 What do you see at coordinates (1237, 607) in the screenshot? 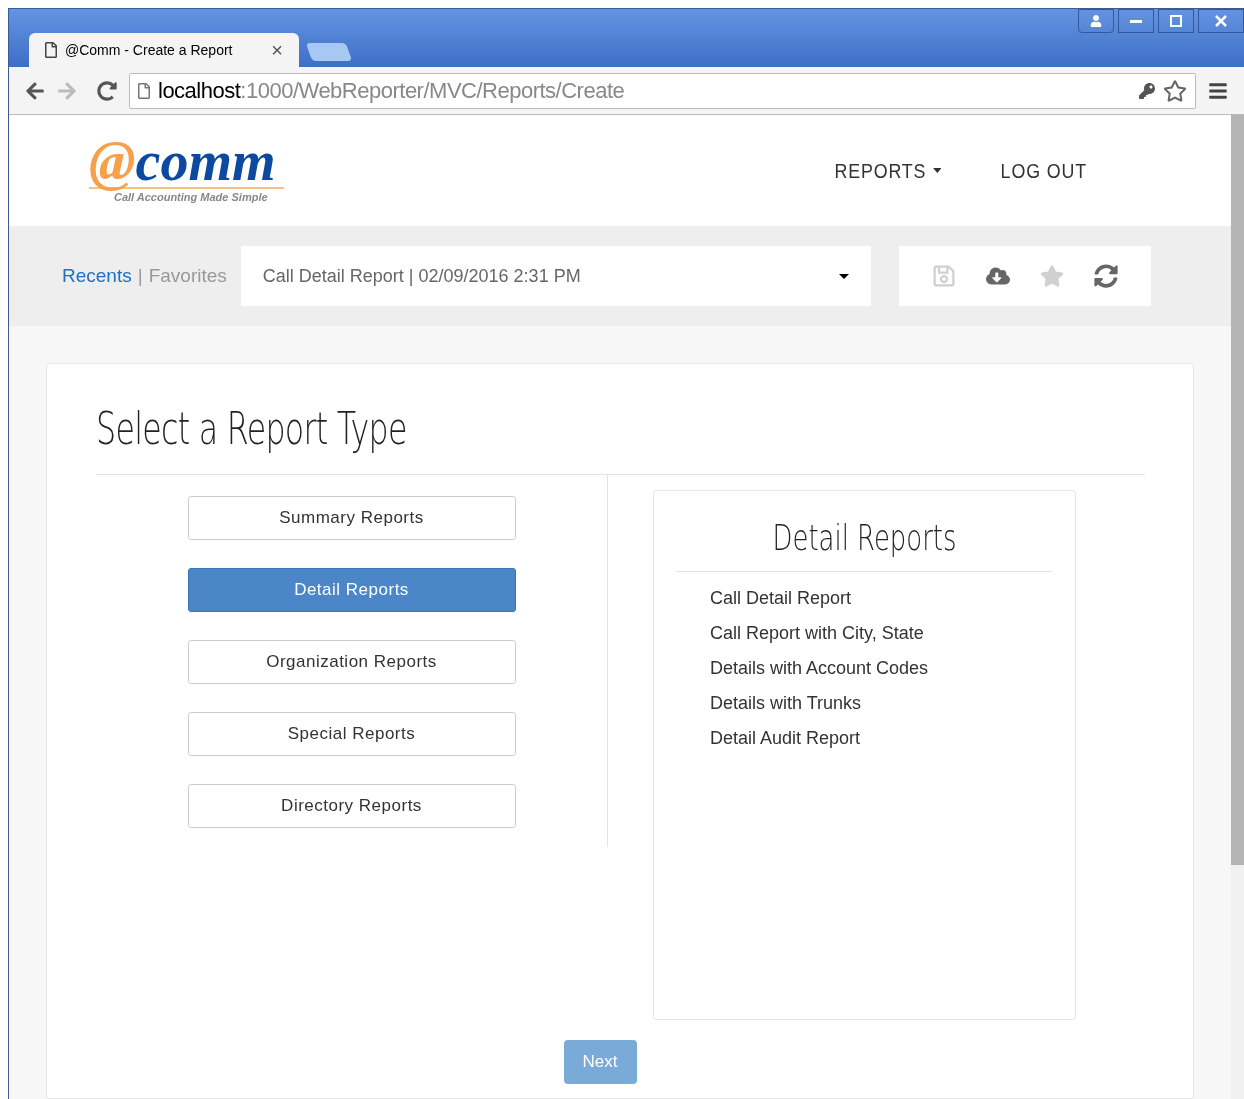
I see `scrollbar` at bounding box center [1237, 607].